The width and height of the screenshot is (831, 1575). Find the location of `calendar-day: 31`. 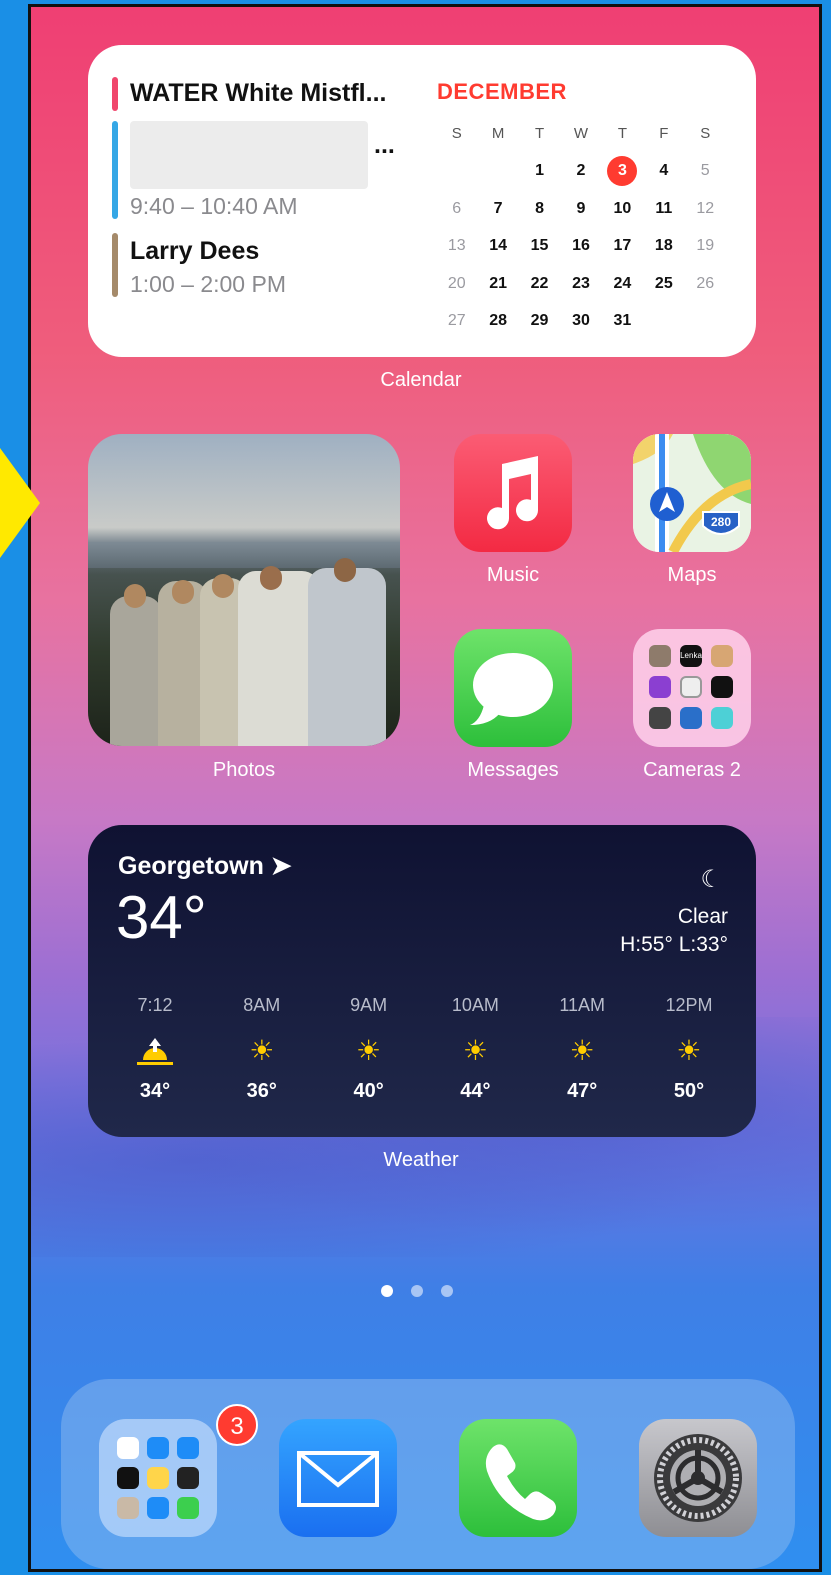

calendar-day: 31 is located at coordinates (622, 321).